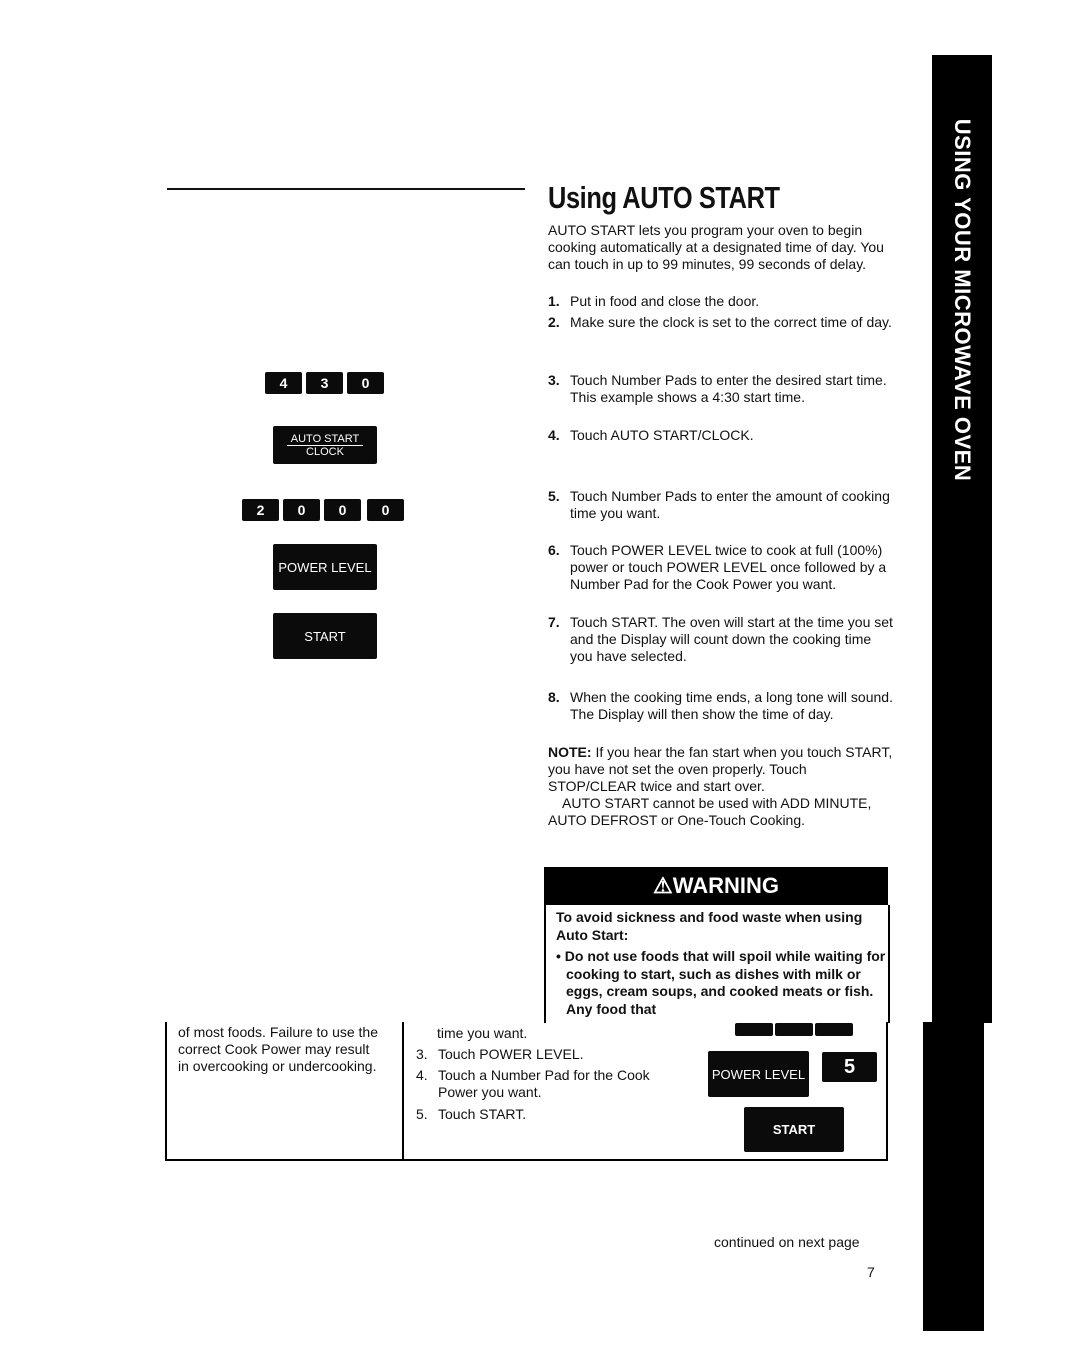 This screenshot has width=1080, height=1358. What do you see at coordinates (651, 435) in the screenshot?
I see `step-4: 4. Touch AUTO START/CLOCK.` at bounding box center [651, 435].